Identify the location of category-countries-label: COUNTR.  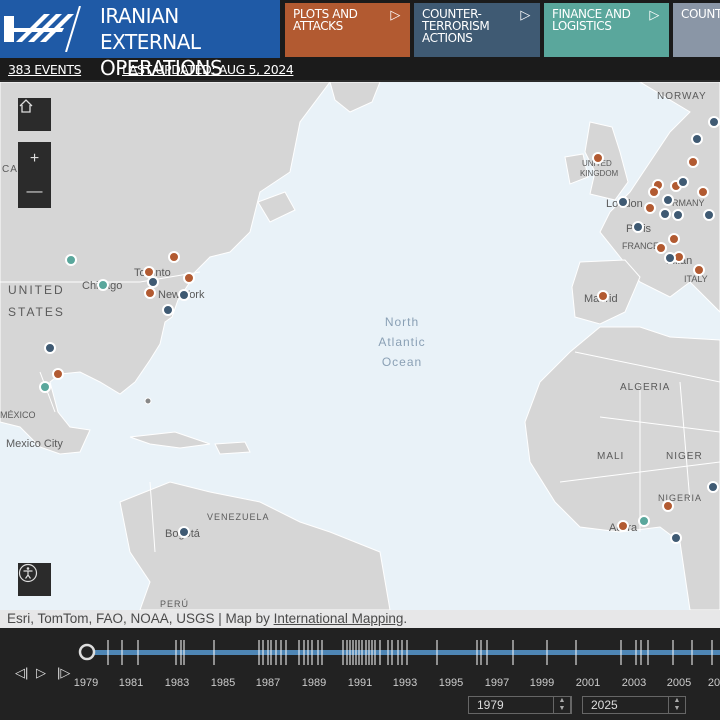
(700, 14).